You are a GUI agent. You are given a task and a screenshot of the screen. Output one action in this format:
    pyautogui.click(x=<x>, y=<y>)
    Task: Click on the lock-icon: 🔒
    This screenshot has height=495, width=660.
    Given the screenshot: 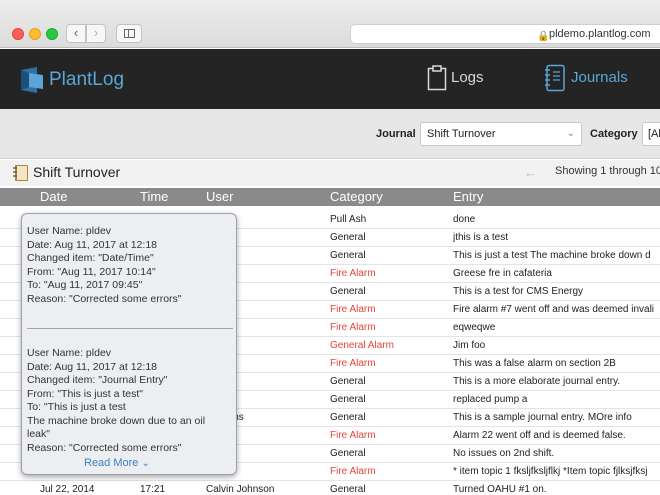 What is the action you would take?
    pyautogui.click(x=543, y=36)
    